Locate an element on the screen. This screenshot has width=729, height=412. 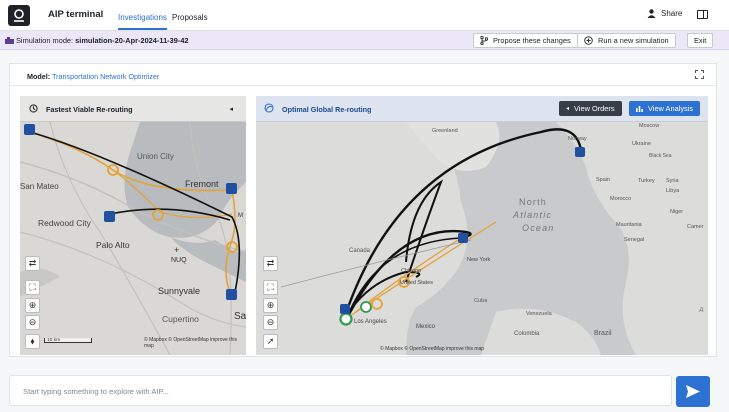
svg-text: Mauritania is located at coordinates (629, 225).